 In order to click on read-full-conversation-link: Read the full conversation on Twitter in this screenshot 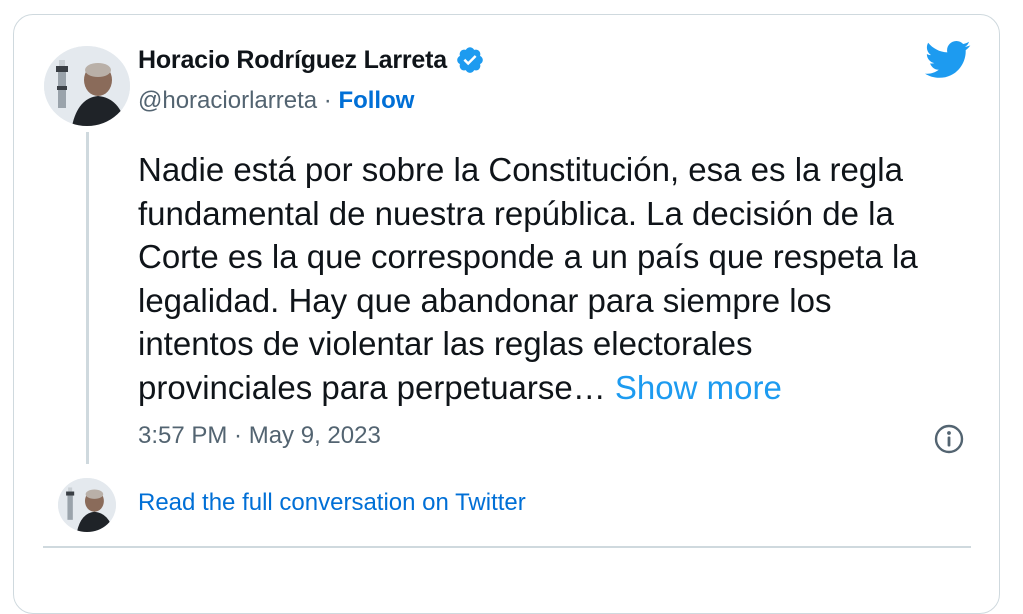, I will do `click(332, 503)`.